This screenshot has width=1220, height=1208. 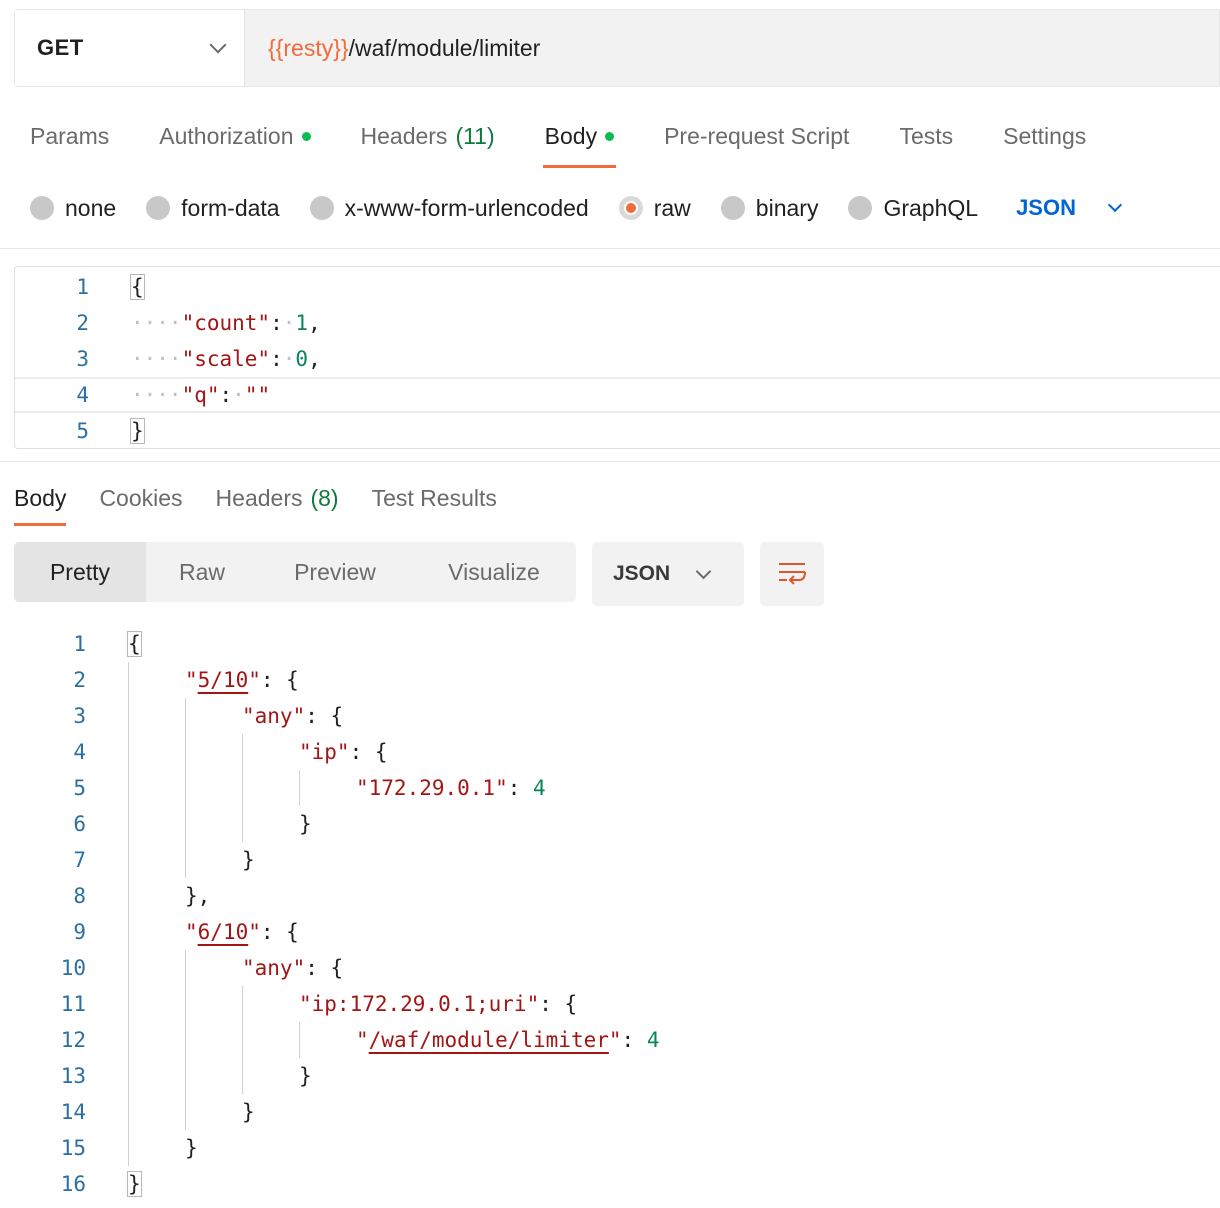 I want to click on line-number: 7, so click(x=79, y=860).